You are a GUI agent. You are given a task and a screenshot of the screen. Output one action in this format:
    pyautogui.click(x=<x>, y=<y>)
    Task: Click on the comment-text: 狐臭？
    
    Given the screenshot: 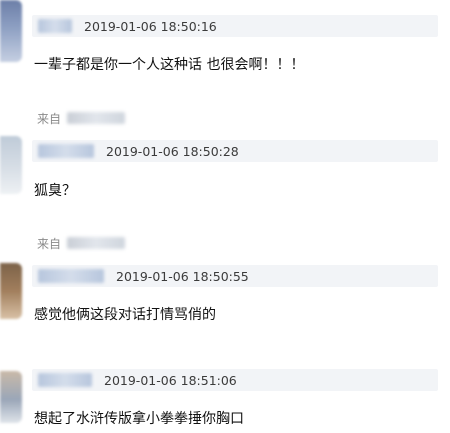 What is the action you would take?
    pyautogui.click(x=55, y=191)
    